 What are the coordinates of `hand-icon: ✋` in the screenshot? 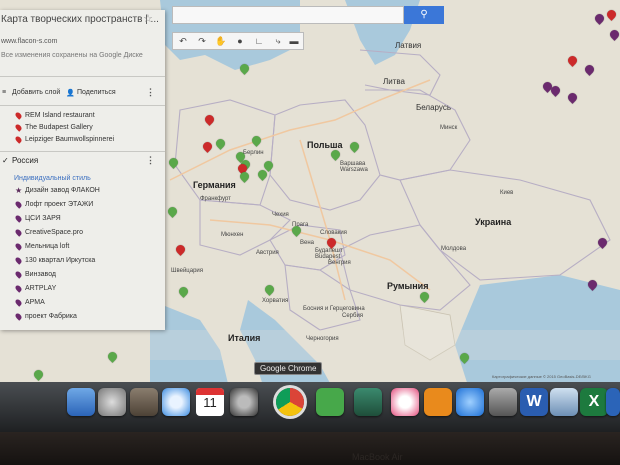 It's located at (221, 41).